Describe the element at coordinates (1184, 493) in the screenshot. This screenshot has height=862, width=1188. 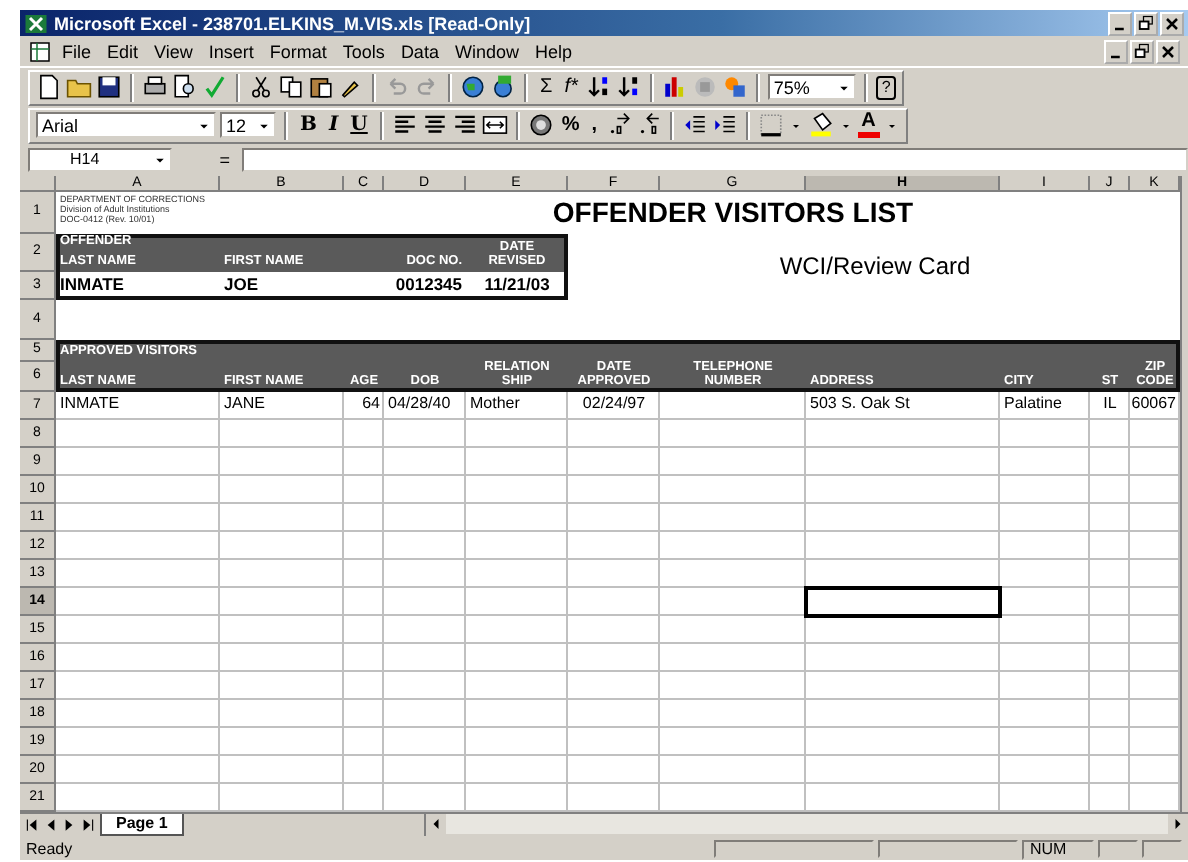
I see `vertical-scrollbar` at that location.